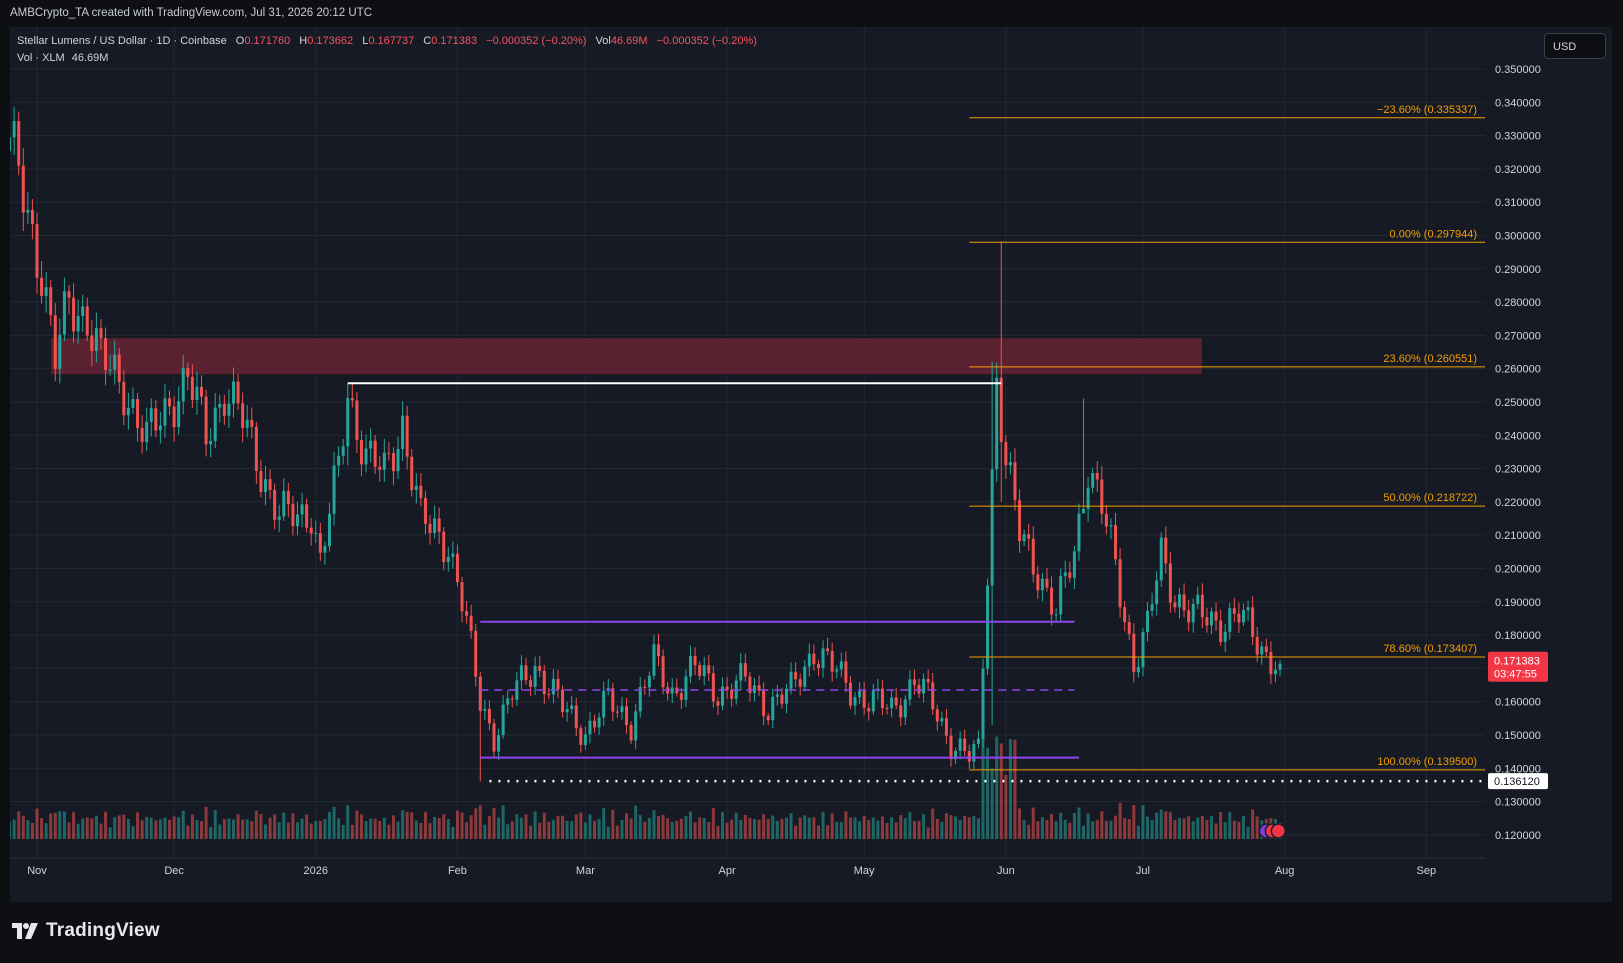  I want to click on volume-legend-label: Vol · XLM, so click(41, 58).